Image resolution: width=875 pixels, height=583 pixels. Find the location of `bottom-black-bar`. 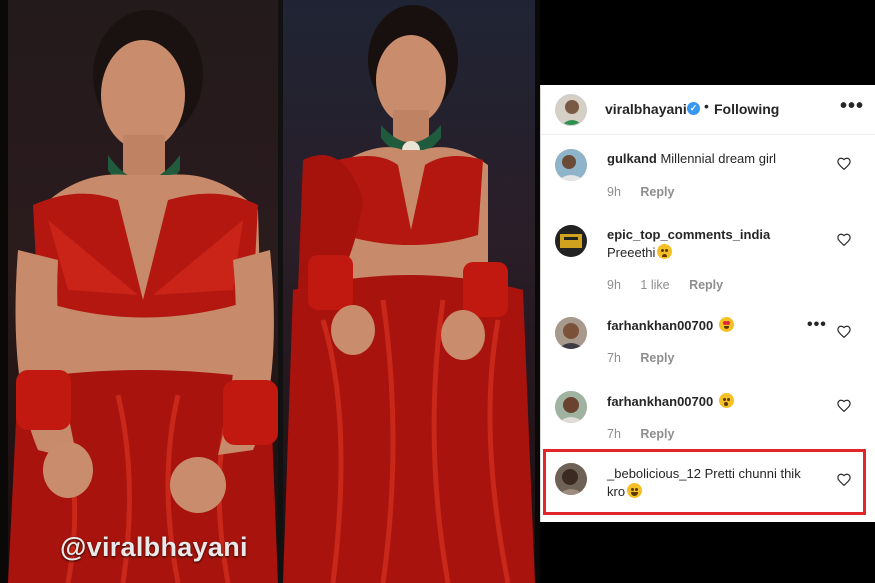

bottom-black-bar is located at coordinates (707, 552).